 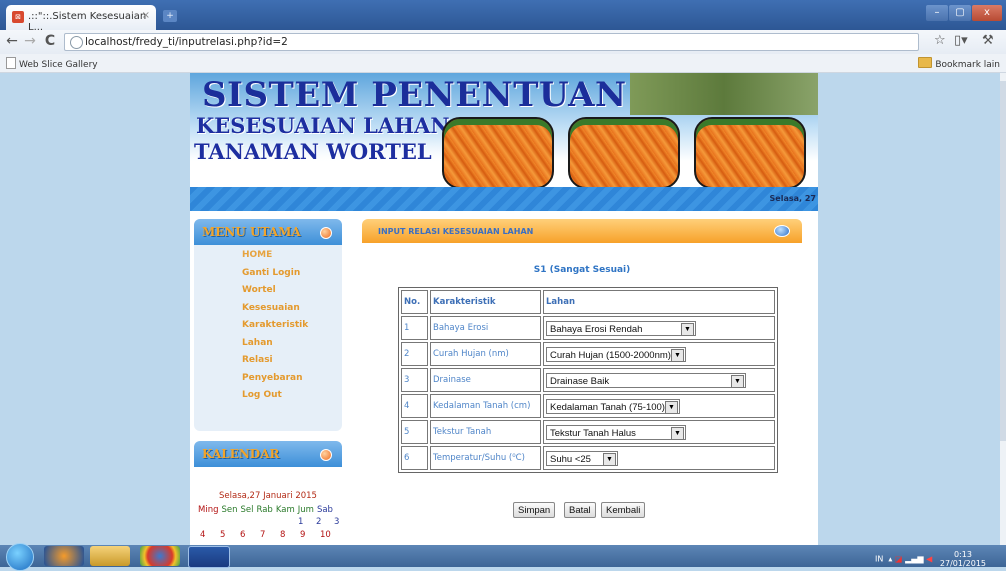 What do you see at coordinates (534, 510) in the screenshot?
I see `save-button: Simpan` at bounding box center [534, 510].